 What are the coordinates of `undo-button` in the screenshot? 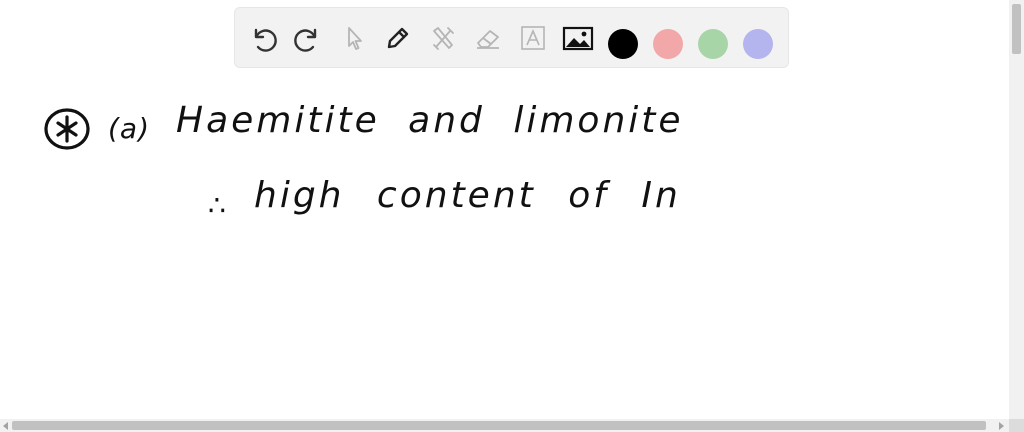 It's located at (263, 38).